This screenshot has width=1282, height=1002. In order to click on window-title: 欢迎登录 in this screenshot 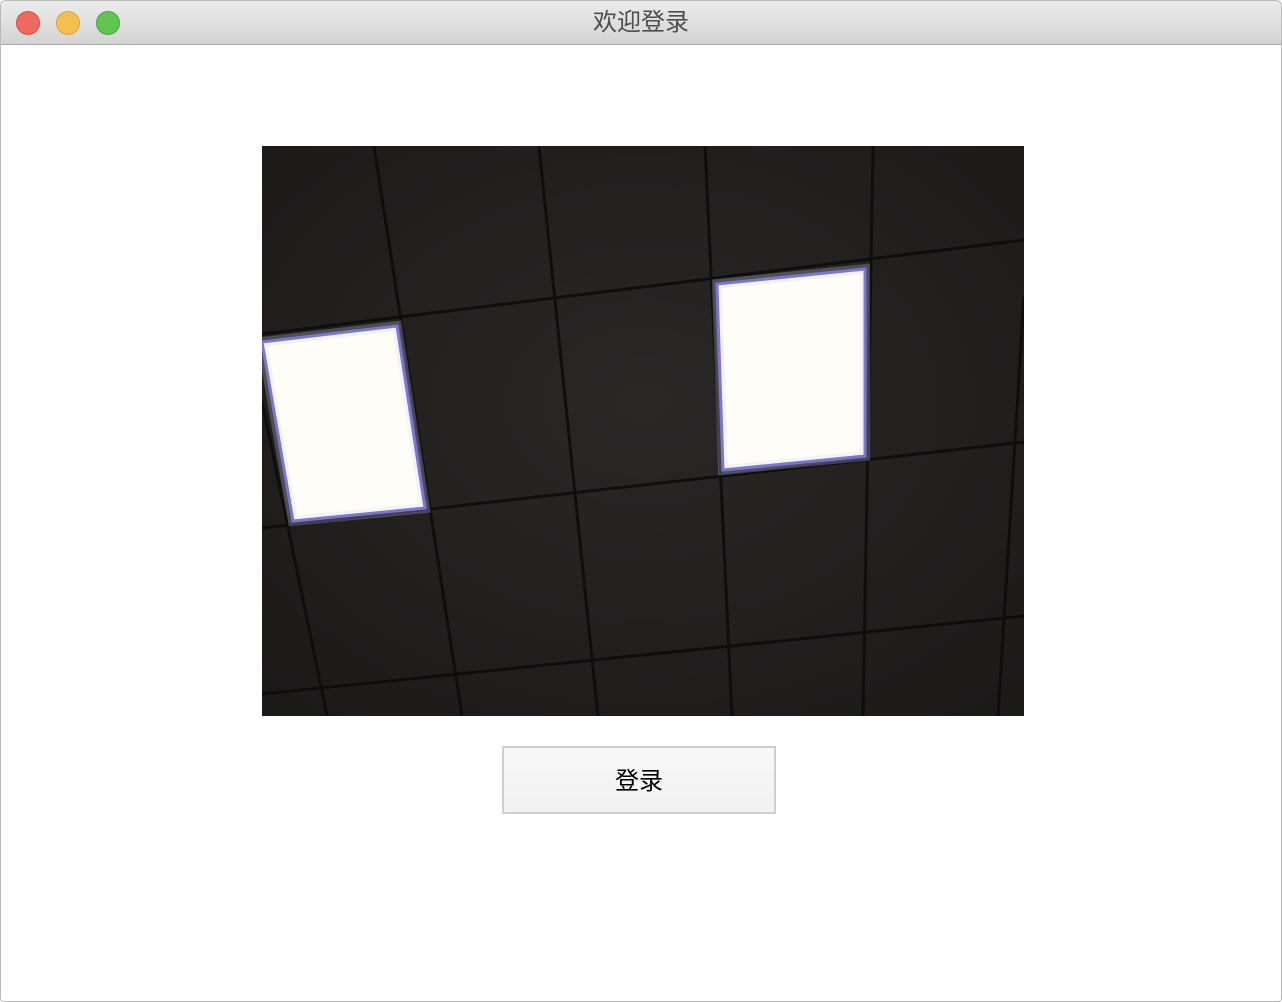, I will do `click(641, 22)`.